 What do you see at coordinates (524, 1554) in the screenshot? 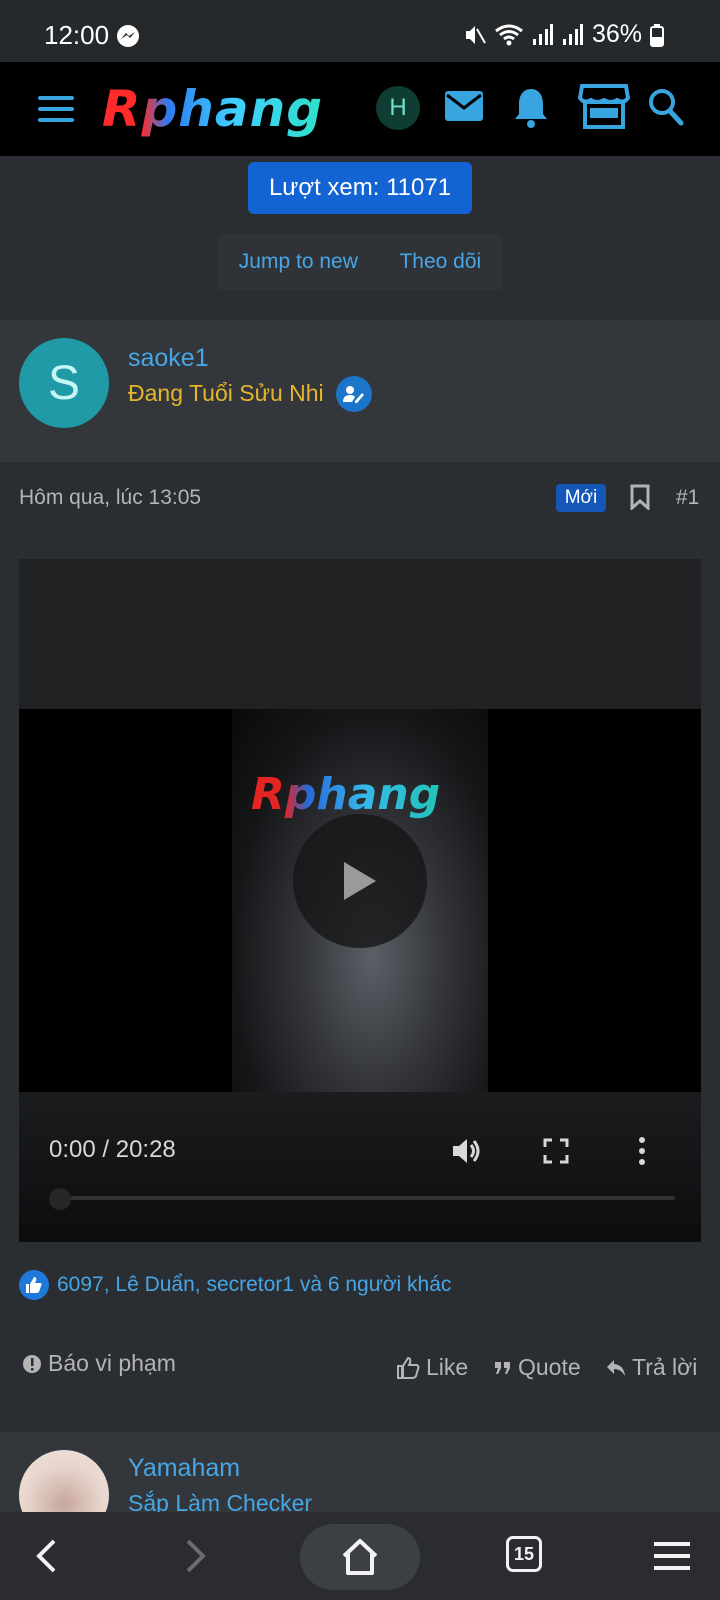
I see `tabs-button: 15` at bounding box center [524, 1554].